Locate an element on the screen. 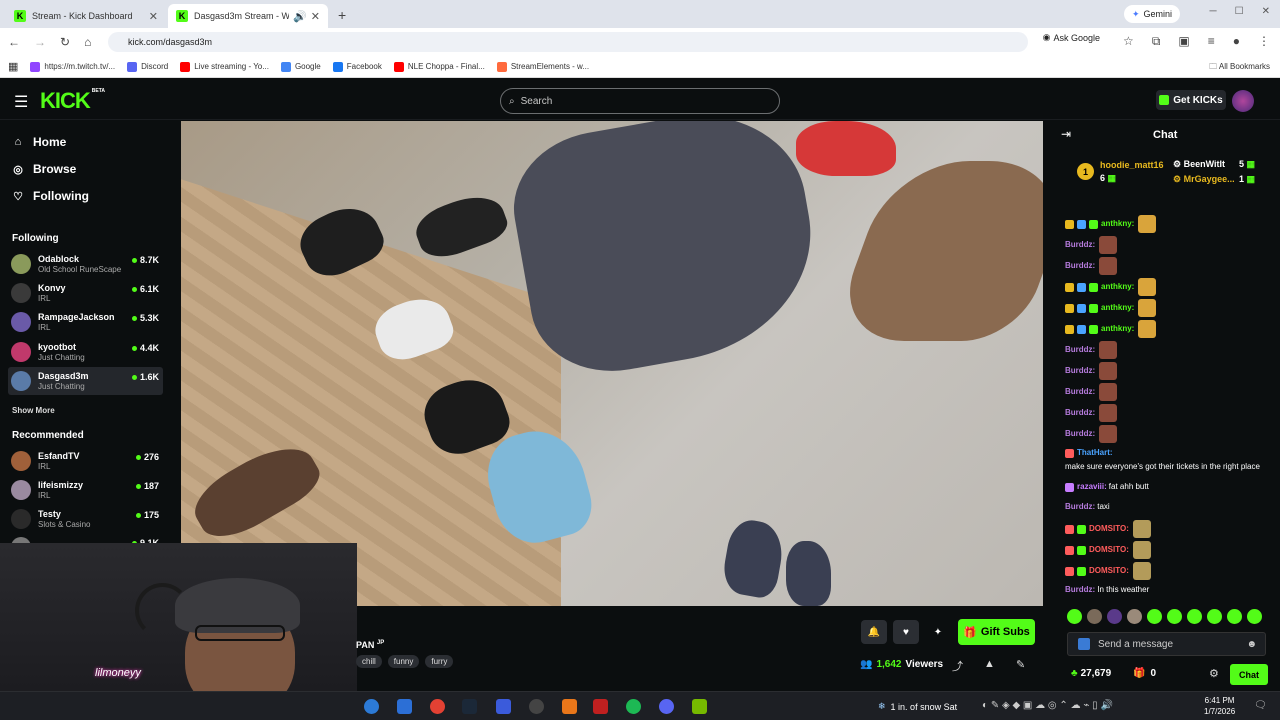 The width and height of the screenshot is (1280, 720). minimize-icon: ─ is located at coordinates (1213, 11).